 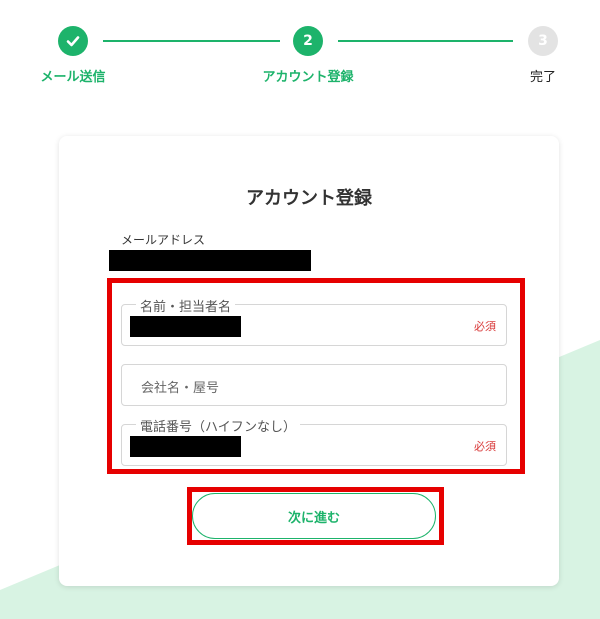 What do you see at coordinates (308, 41) in the screenshot?
I see `step-2-indicator: 2` at bounding box center [308, 41].